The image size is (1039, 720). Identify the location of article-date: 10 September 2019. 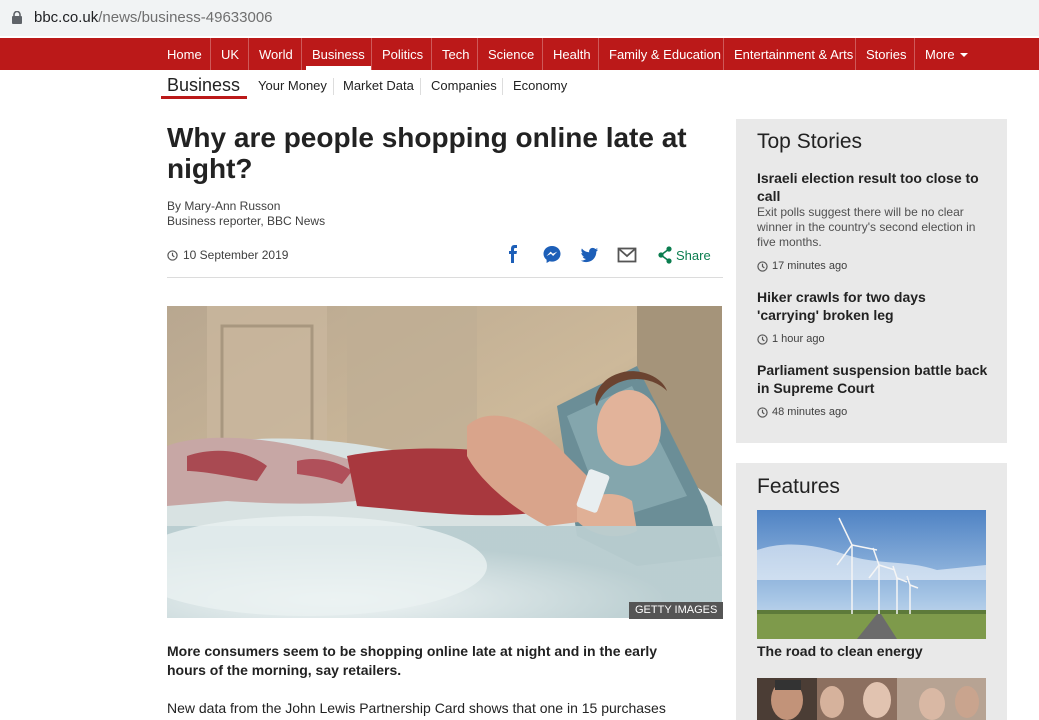
(227, 255).